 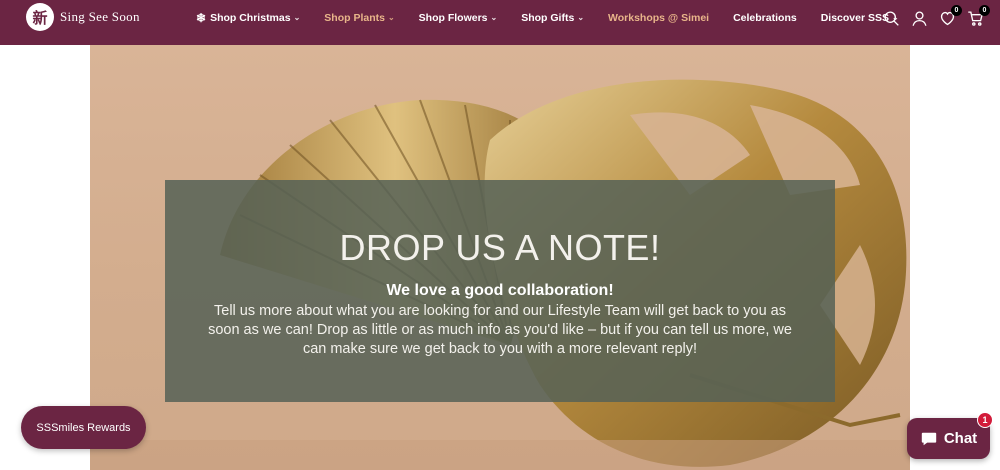 I want to click on nav-shop-gifts: Shop Gifts ⌄, so click(x=552, y=18).